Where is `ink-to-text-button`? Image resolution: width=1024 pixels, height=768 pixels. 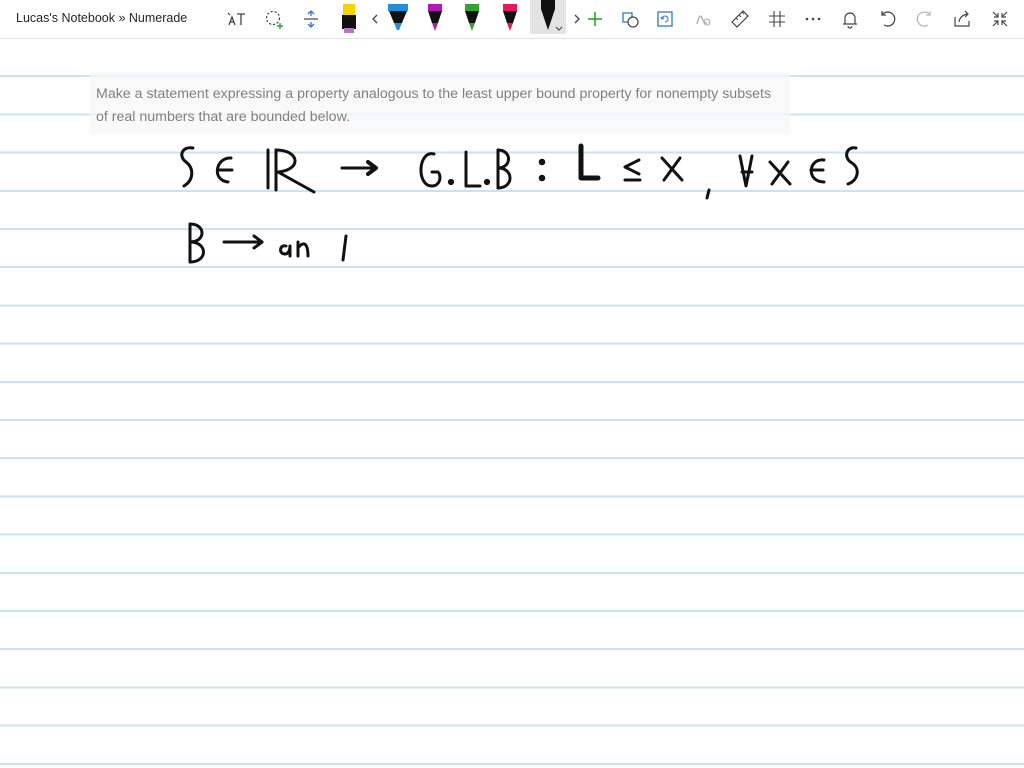 ink-to-text-button is located at coordinates (236, 19).